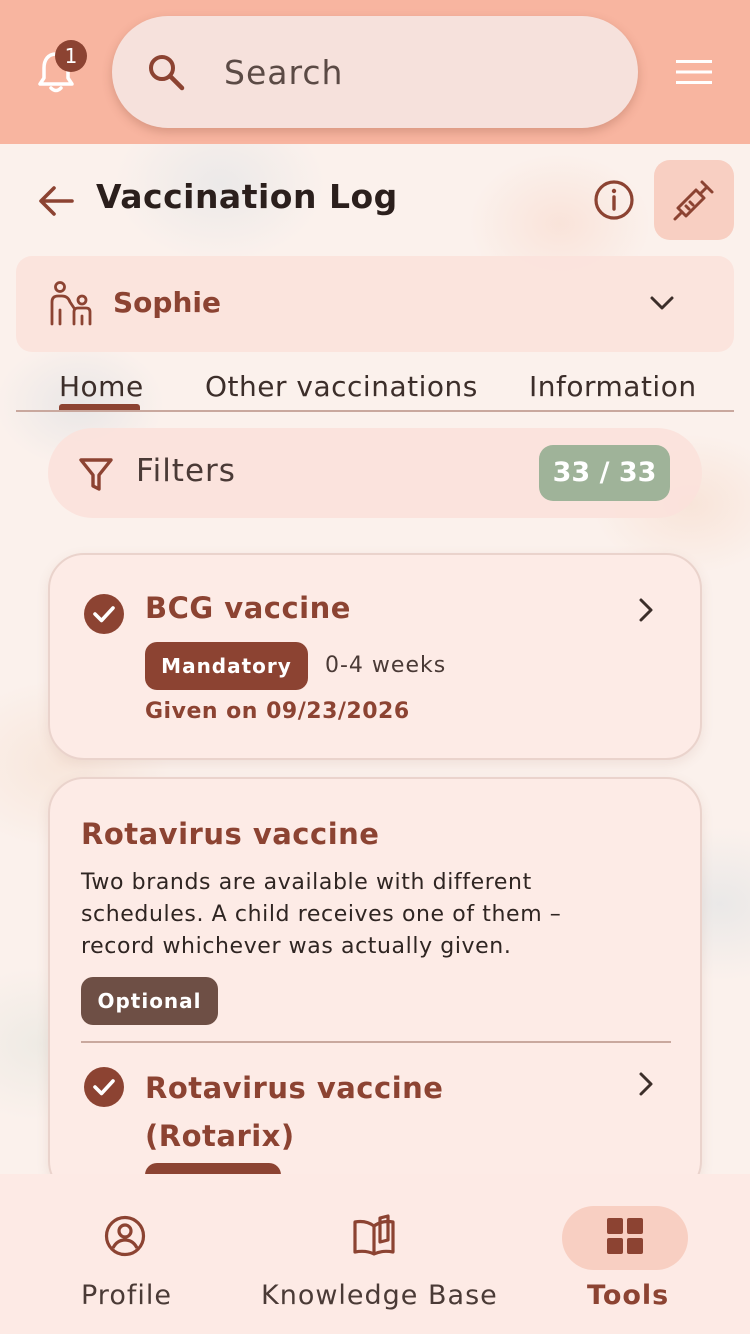  Describe the element at coordinates (694, 72) in the screenshot. I see `hamburger-menu-icon` at that location.